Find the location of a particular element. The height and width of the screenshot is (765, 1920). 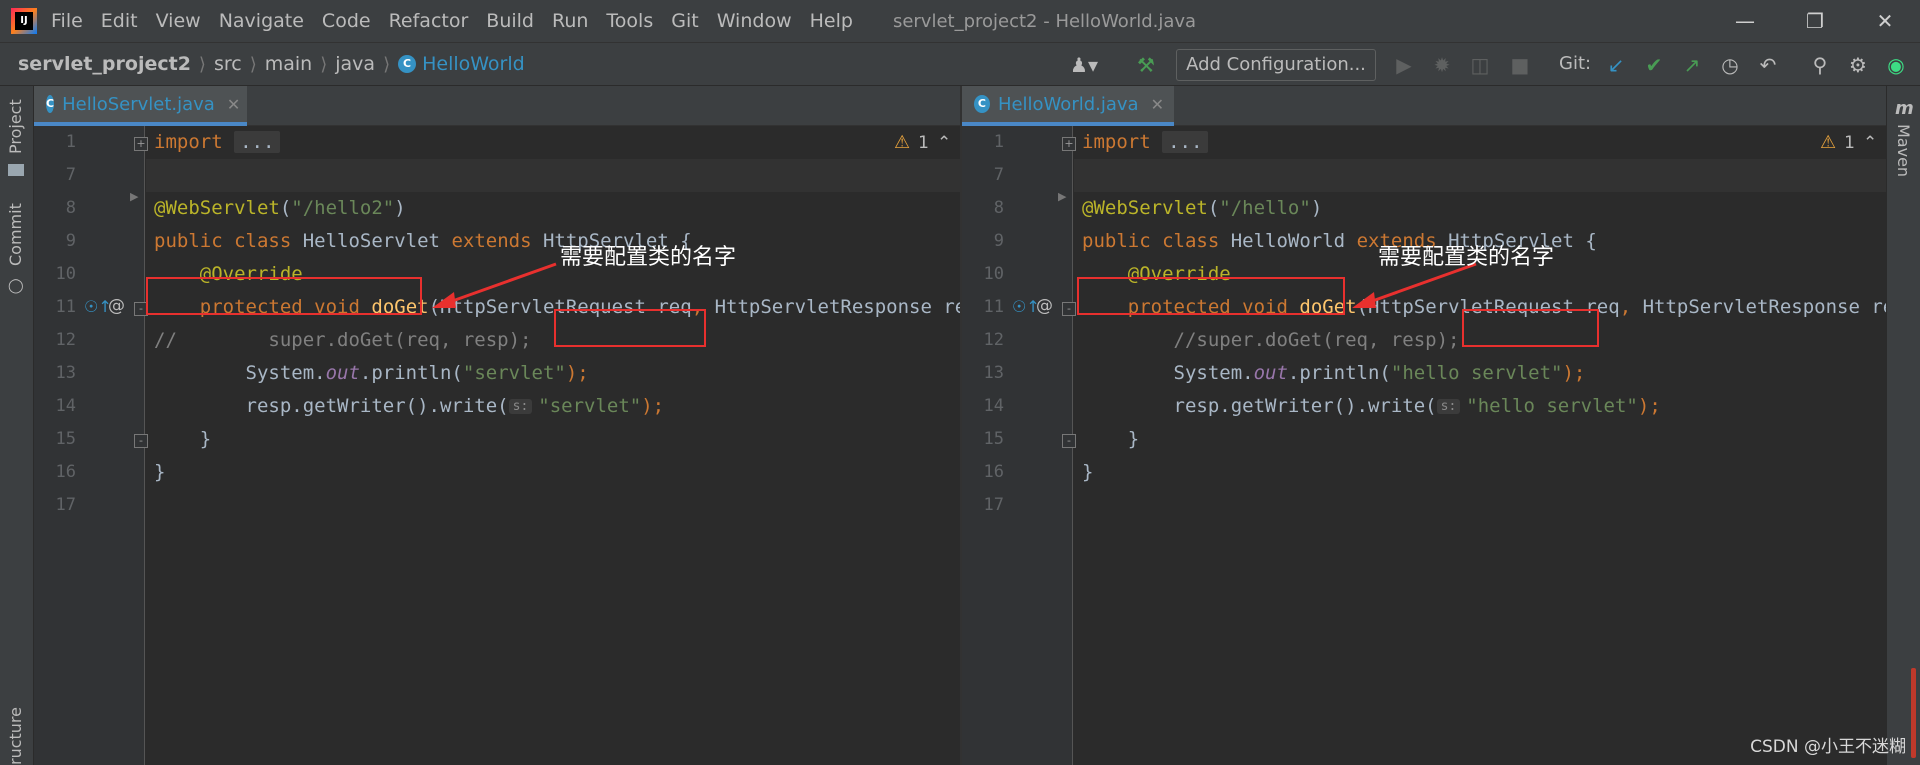

superclass-highlight-box is located at coordinates (630, 328).